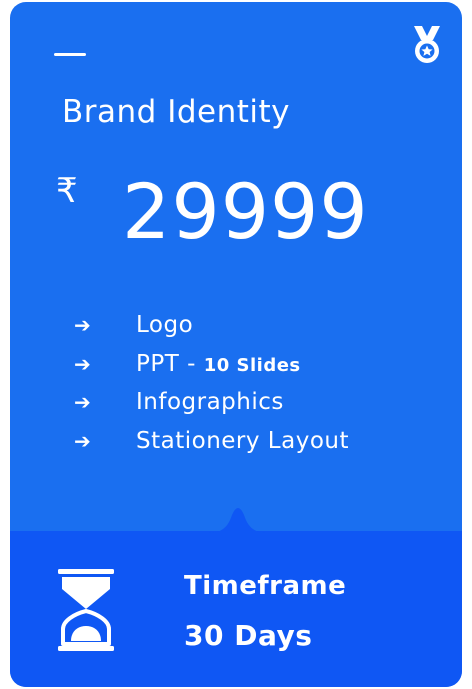 The height and width of the screenshot is (689, 472). I want to click on price-amount: 29999, so click(245, 211).